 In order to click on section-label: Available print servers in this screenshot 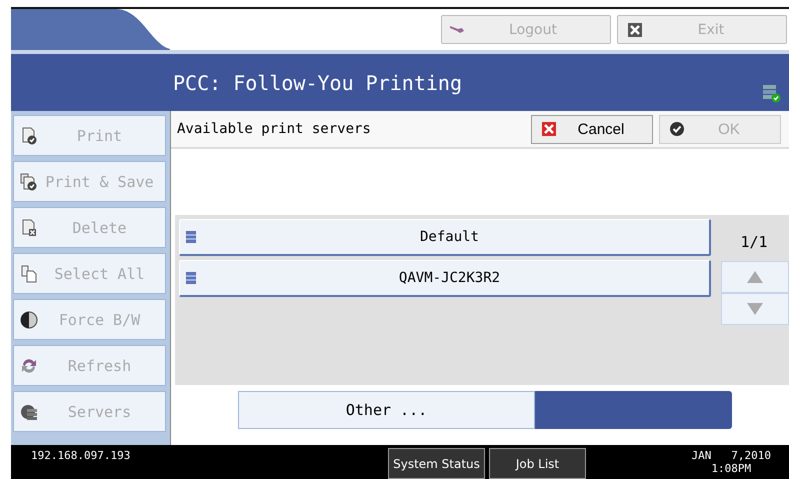, I will do `click(274, 129)`.